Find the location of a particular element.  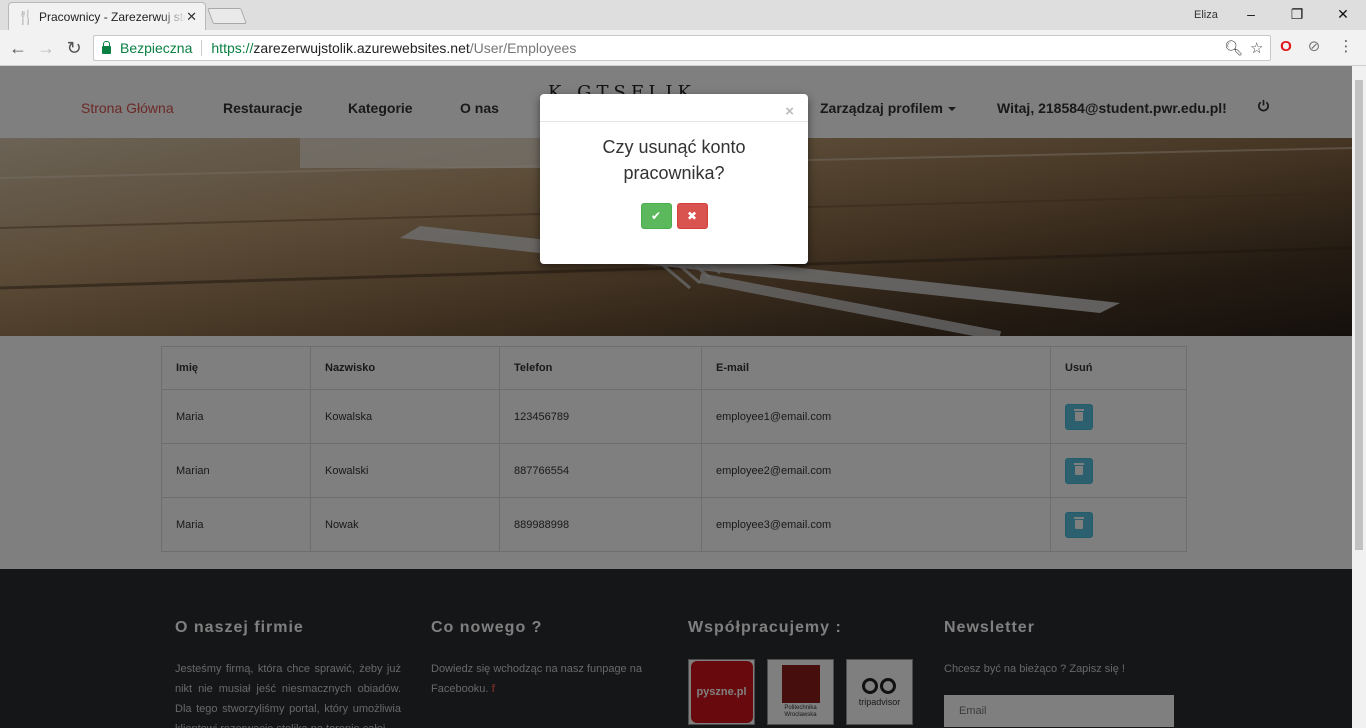

restore-icon: ❐ is located at coordinates (1297, 14).